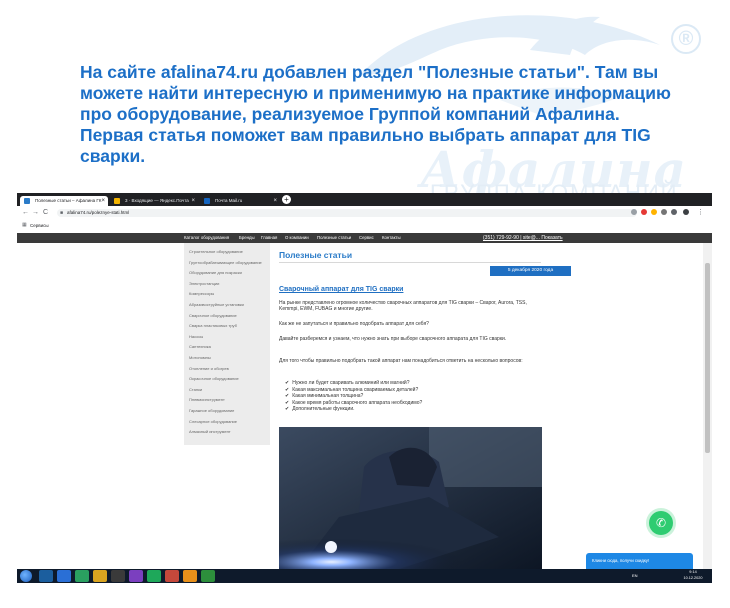 Image resolution: width=730 pixels, height=608 pixels. What do you see at coordinates (635, 576) in the screenshot?
I see `language-indicator: EN` at bounding box center [635, 576].